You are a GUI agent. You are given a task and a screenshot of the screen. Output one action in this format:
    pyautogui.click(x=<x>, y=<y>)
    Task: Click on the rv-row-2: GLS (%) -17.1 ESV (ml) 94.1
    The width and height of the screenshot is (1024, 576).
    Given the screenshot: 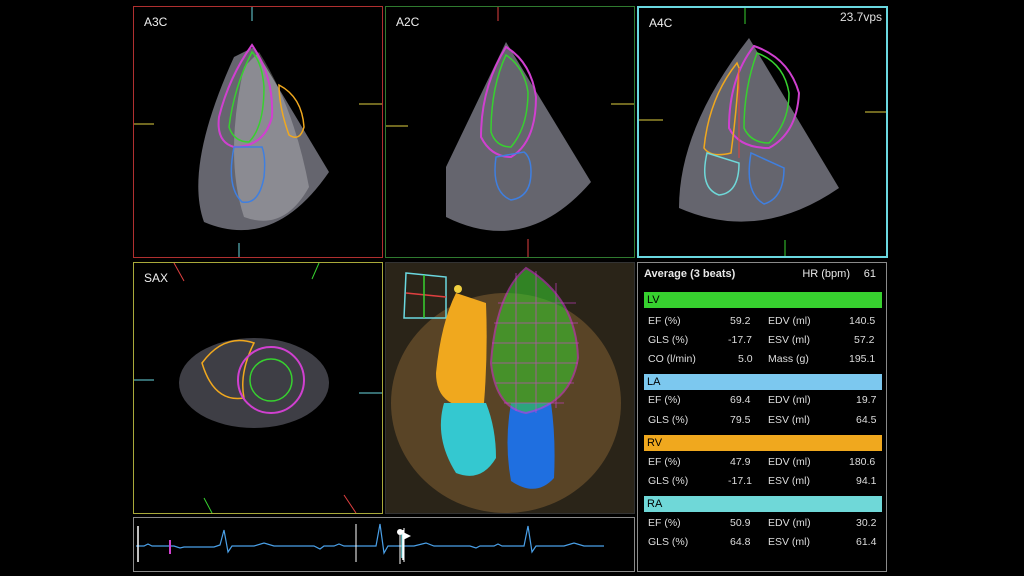 What is the action you would take?
    pyautogui.click(x=763, y=482)
    